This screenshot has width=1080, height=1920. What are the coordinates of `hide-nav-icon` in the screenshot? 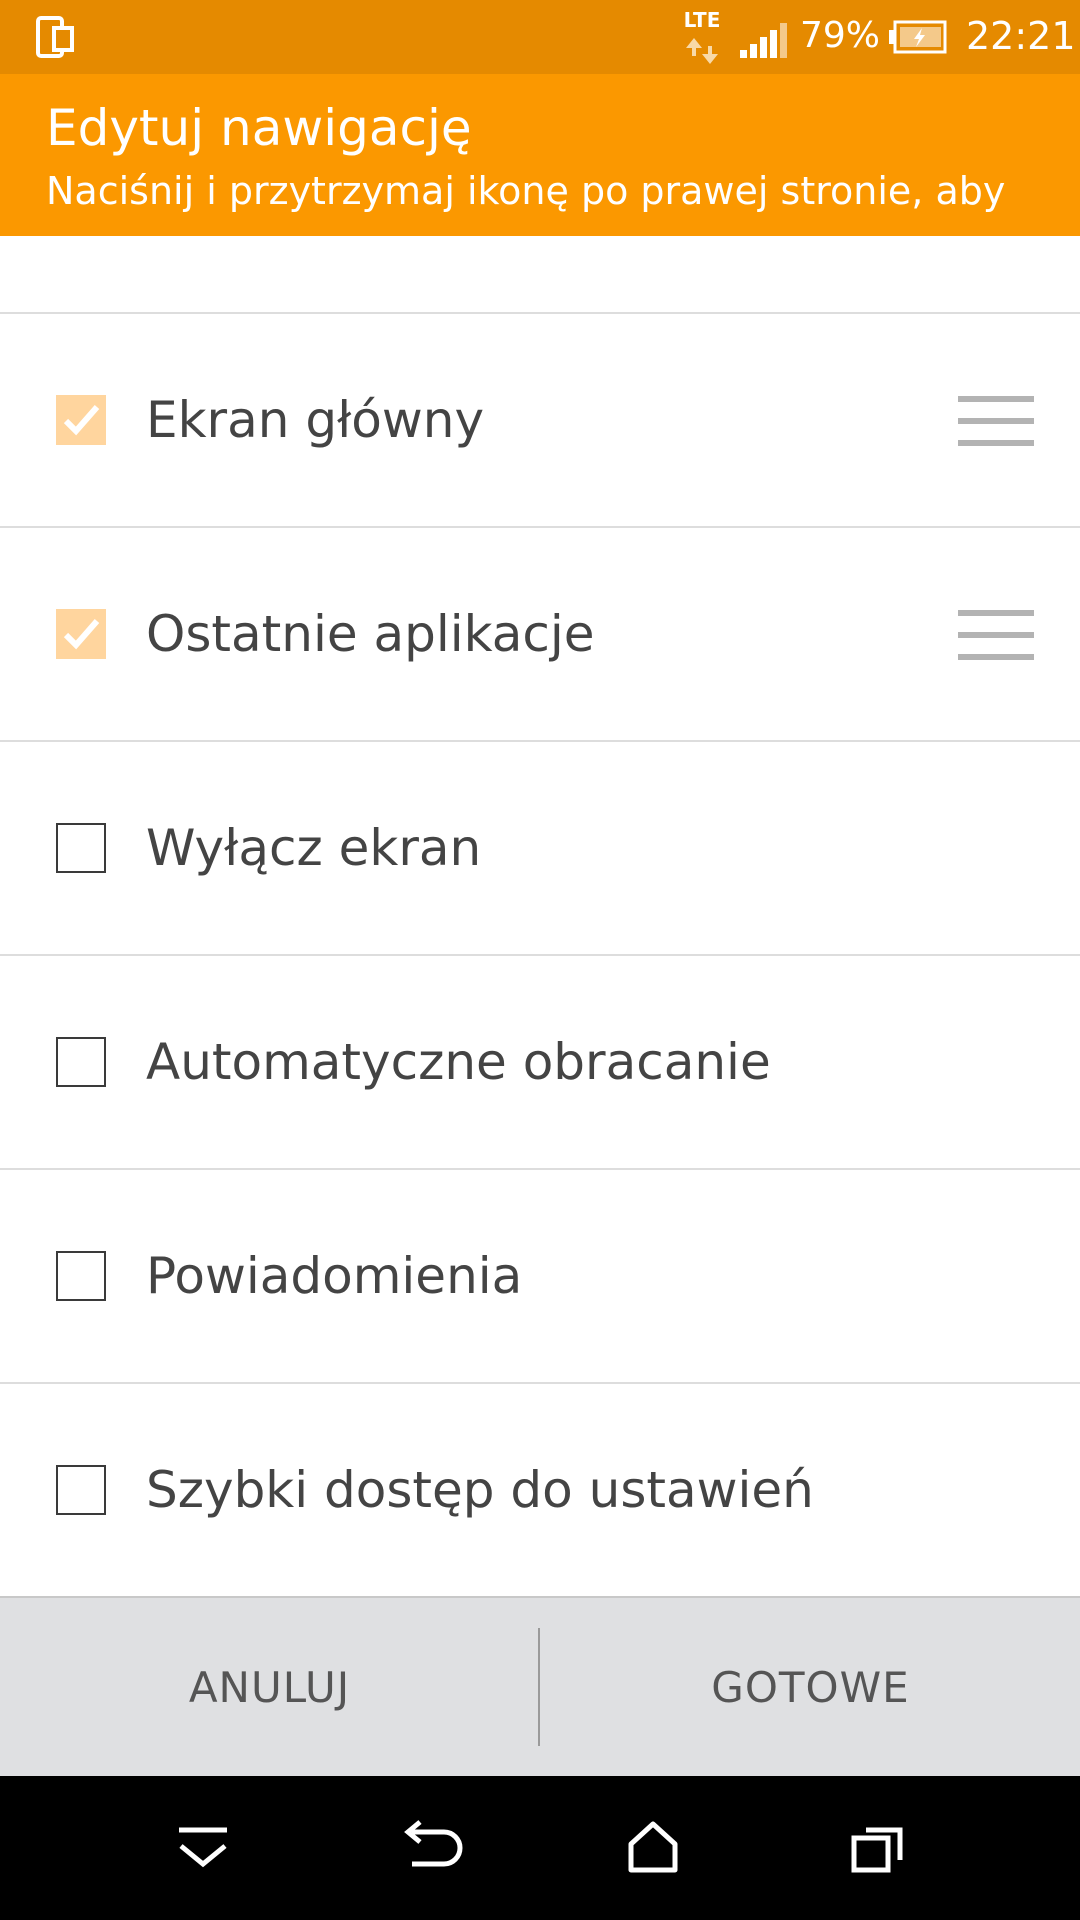 It's located at (203, 1848).